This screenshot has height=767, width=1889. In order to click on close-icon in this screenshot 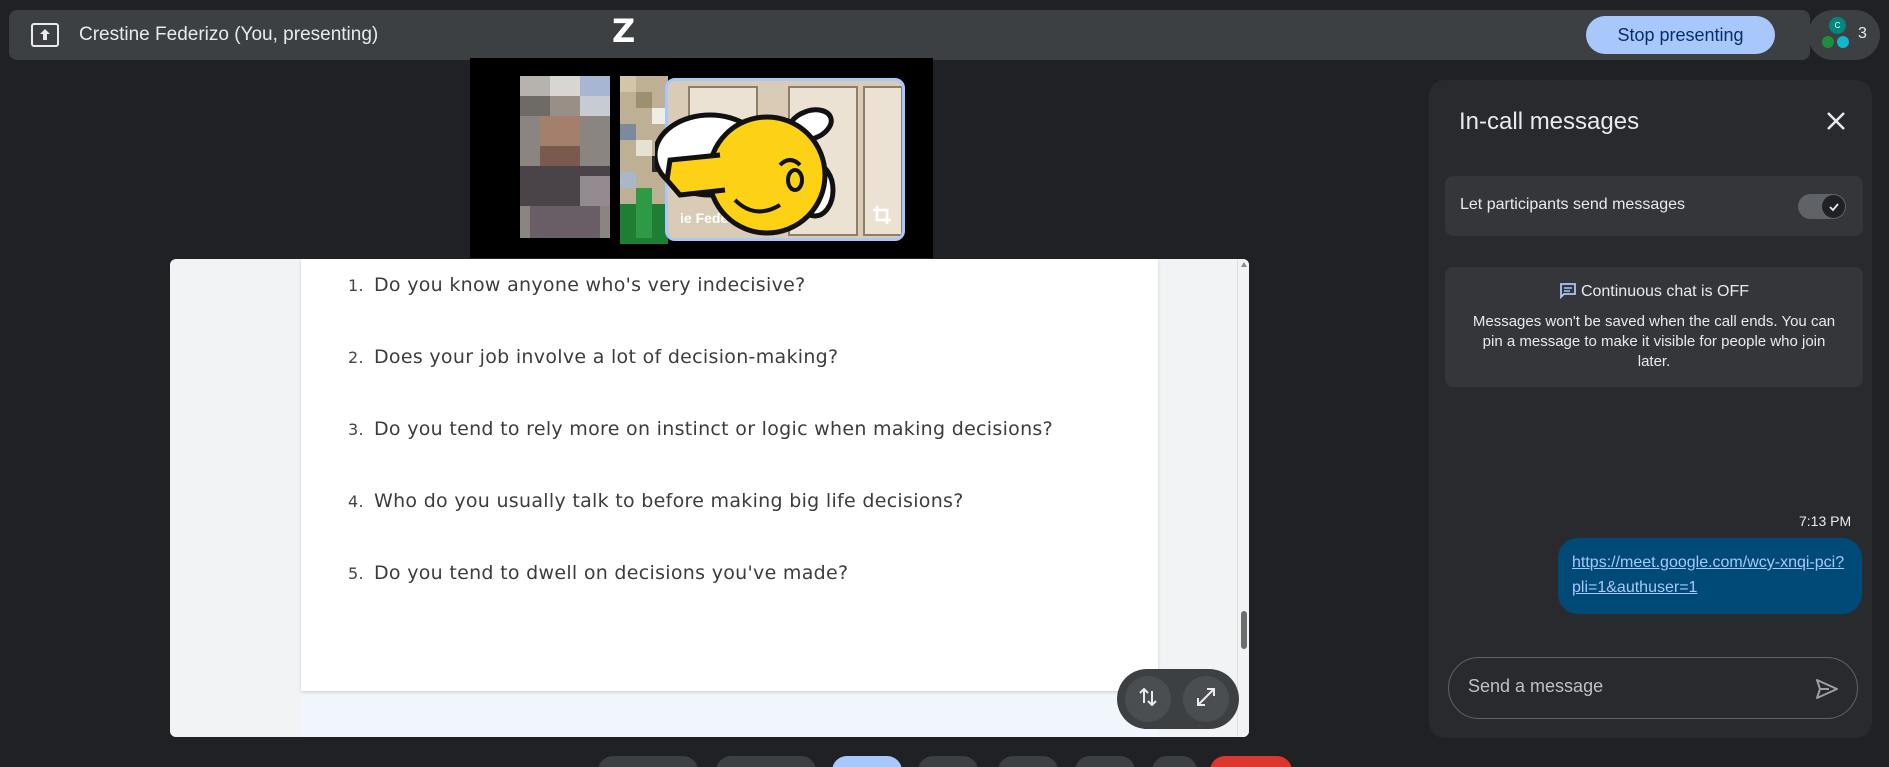, I will do `click(1836, 123)`.